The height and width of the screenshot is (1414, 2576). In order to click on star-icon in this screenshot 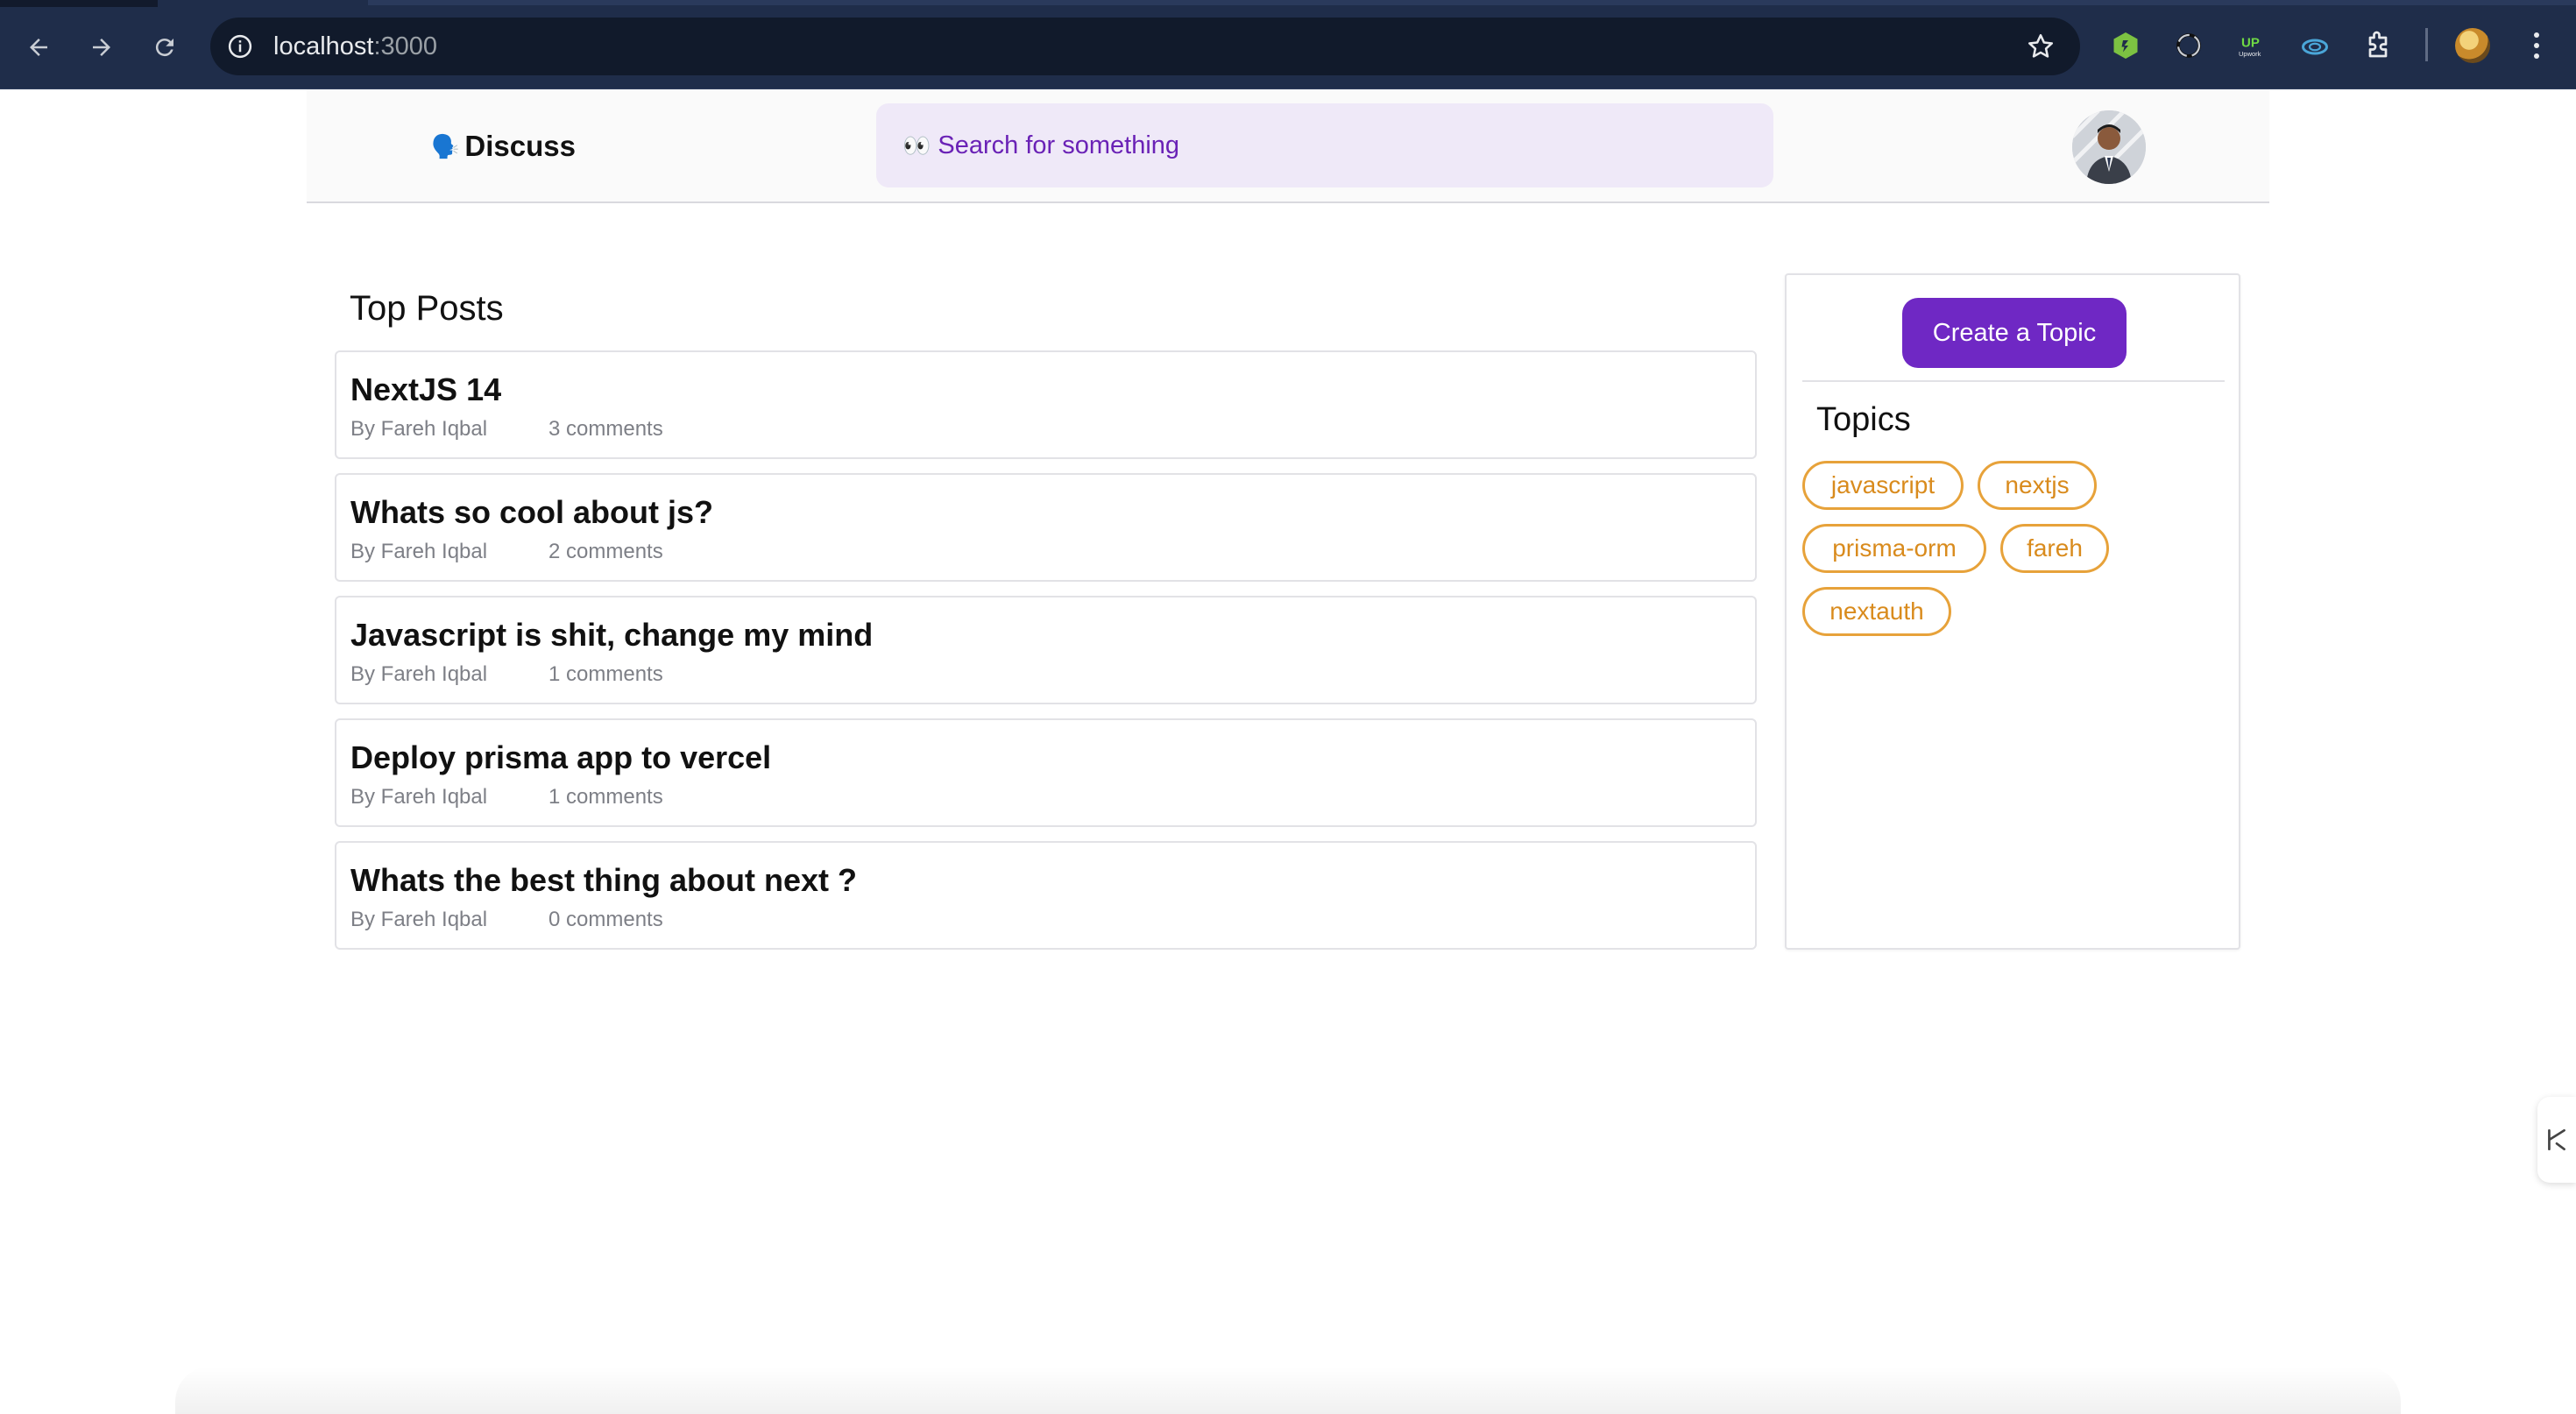, I will do `click(2041, 46)`.